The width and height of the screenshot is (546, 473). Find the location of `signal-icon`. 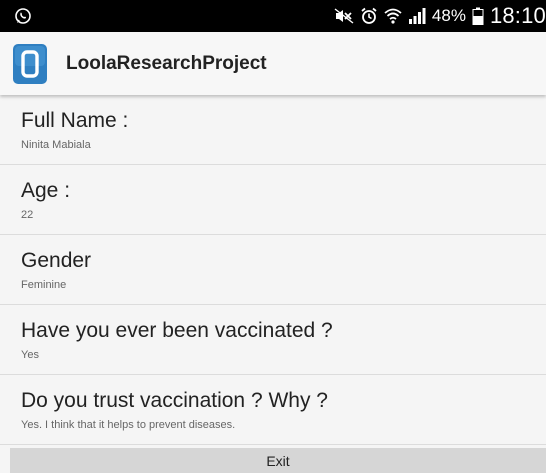

signal-icon is located at coordinates (417, 16).